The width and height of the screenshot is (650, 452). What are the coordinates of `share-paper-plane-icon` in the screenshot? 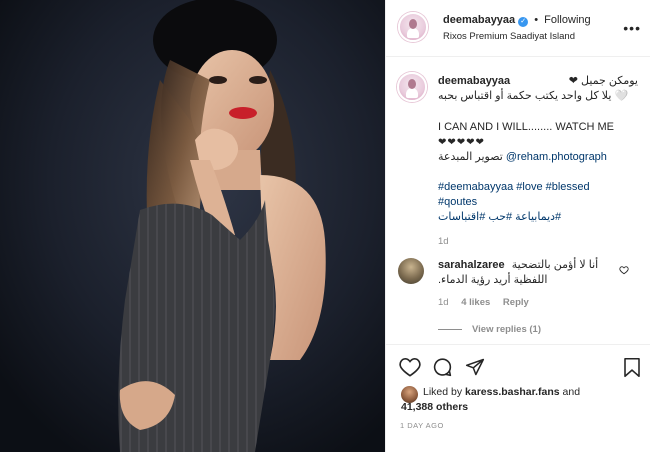 It's located at (475, 368).